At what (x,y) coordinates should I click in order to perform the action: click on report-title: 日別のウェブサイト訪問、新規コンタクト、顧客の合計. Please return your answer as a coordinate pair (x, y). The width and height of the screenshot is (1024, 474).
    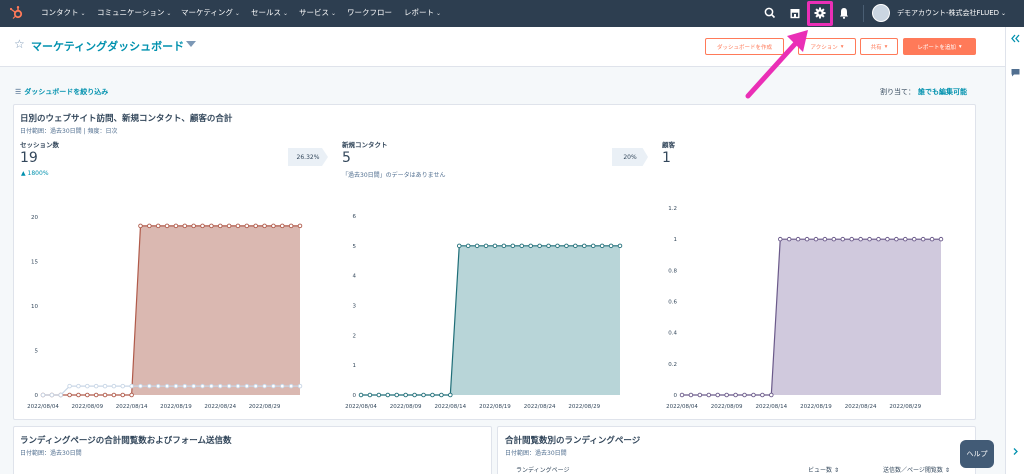
    Looking at the image, I should click on (126, 118).